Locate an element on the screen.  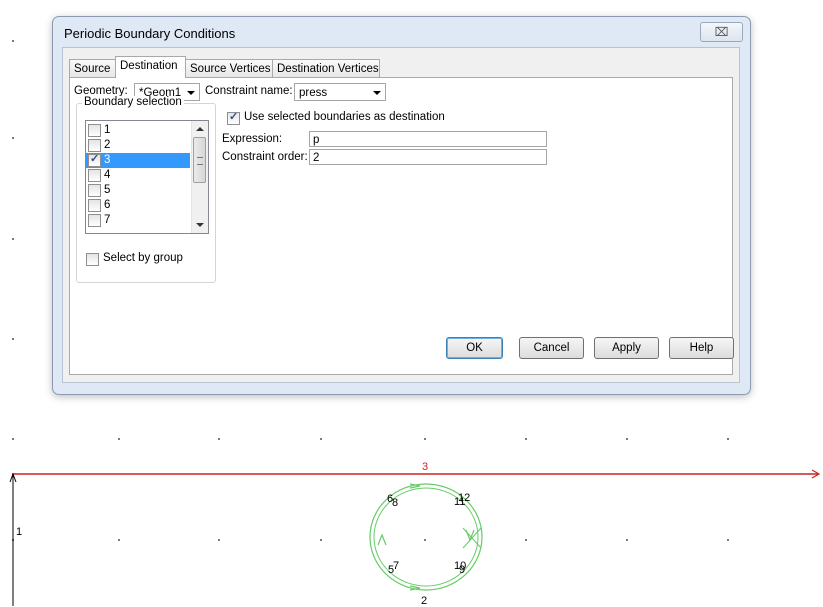
boundary-2-label: 2 is located at coordinates (424, 601).